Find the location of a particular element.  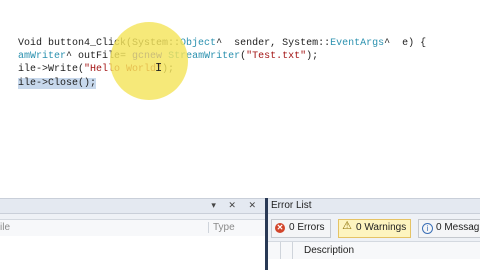

cursor-highlight is located at coordinates (149, 61).